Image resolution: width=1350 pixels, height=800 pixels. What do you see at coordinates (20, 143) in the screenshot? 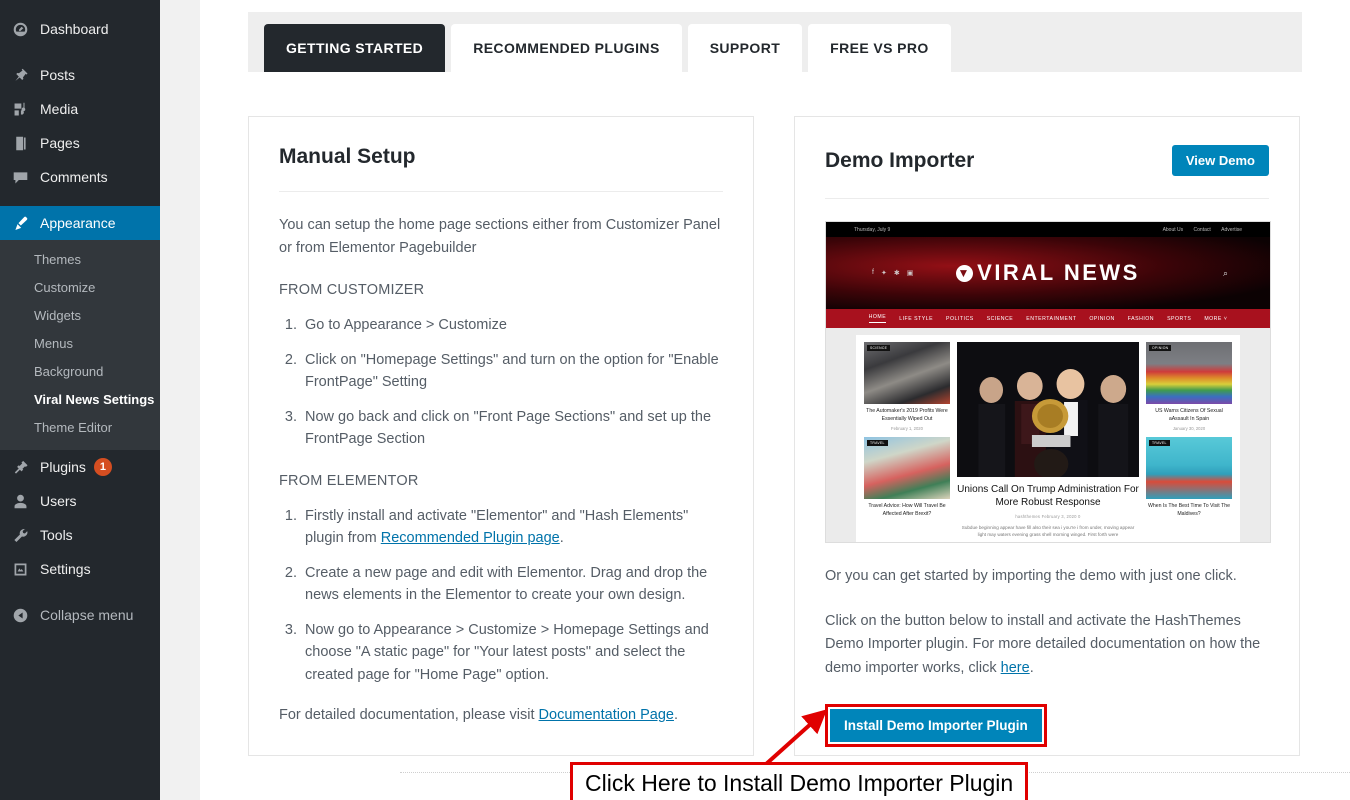
I see `pages-icon` at bounding box center [20, 143].